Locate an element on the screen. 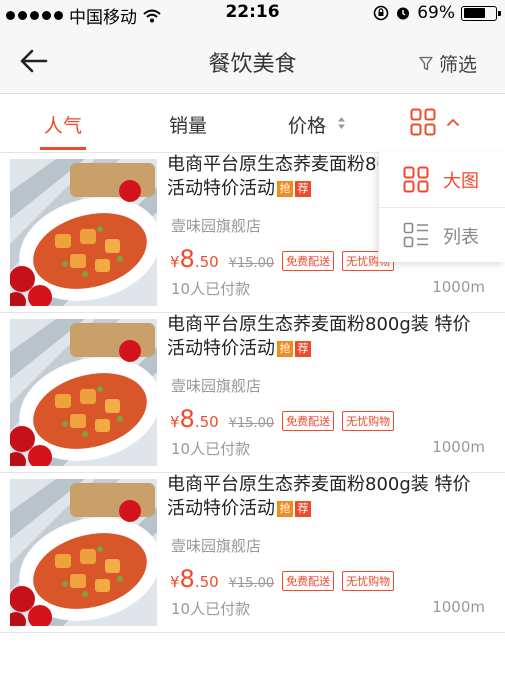 The height and width of the screenshot is (687, 505). alarm-icon is located at coordinates (403, 13).